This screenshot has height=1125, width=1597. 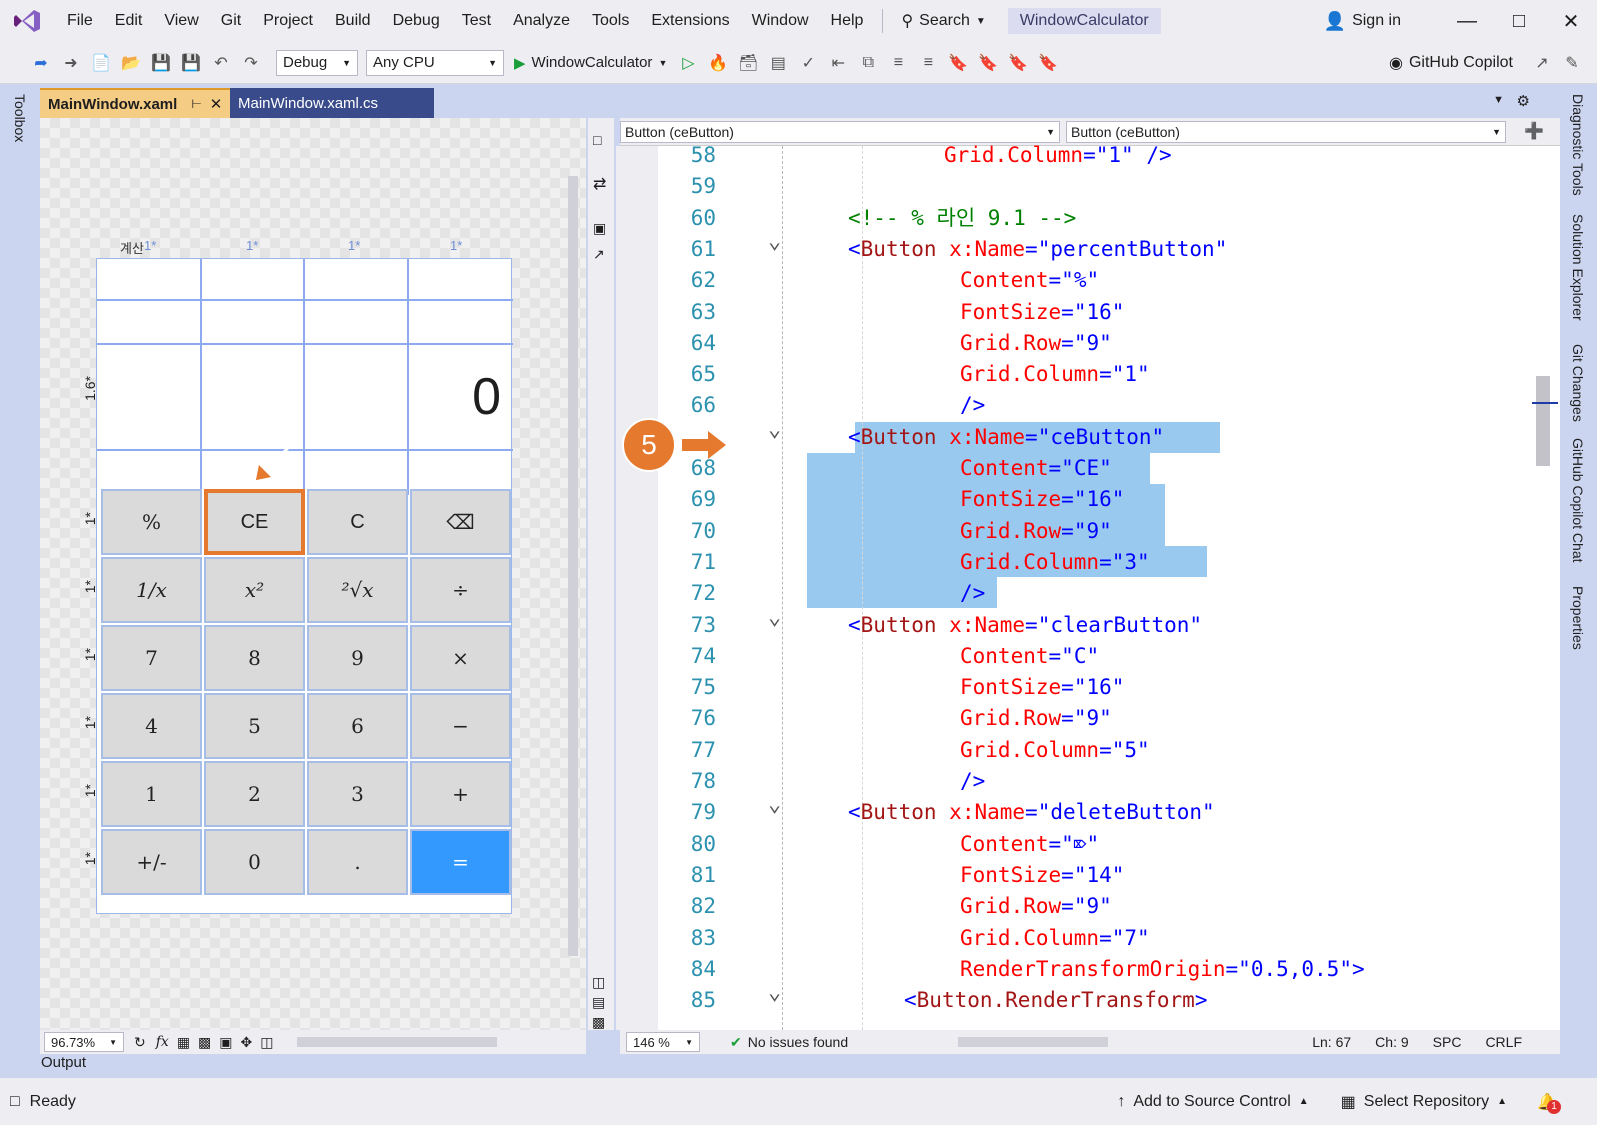 What do you see at coordinates (1033, 1042) in the screenshot?
I see `editor-horizontal-scrollbar` at bounding box center [1033, 1042].